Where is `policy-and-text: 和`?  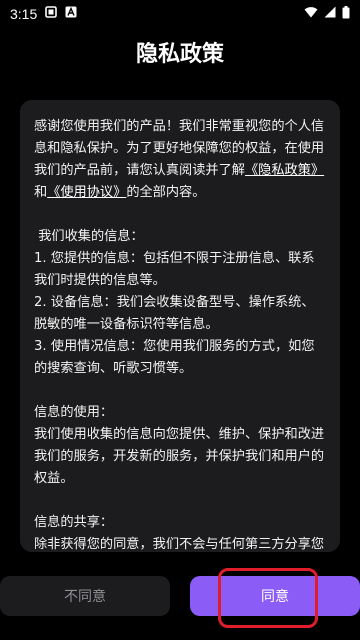 policy-and-text: 和 is located at coordinates (41, 192).